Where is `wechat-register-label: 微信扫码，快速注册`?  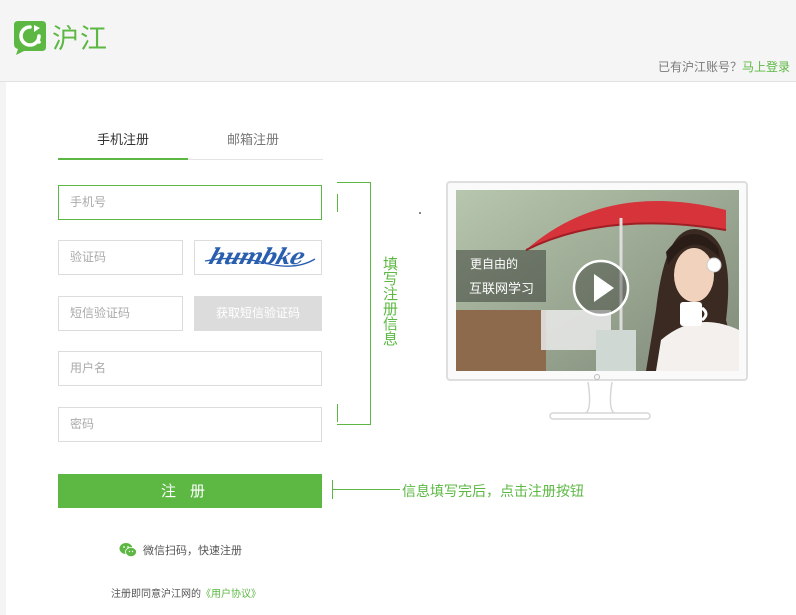
wechat-register-label: 微信扫码，快速注册 is located at coordinates (192, 550).